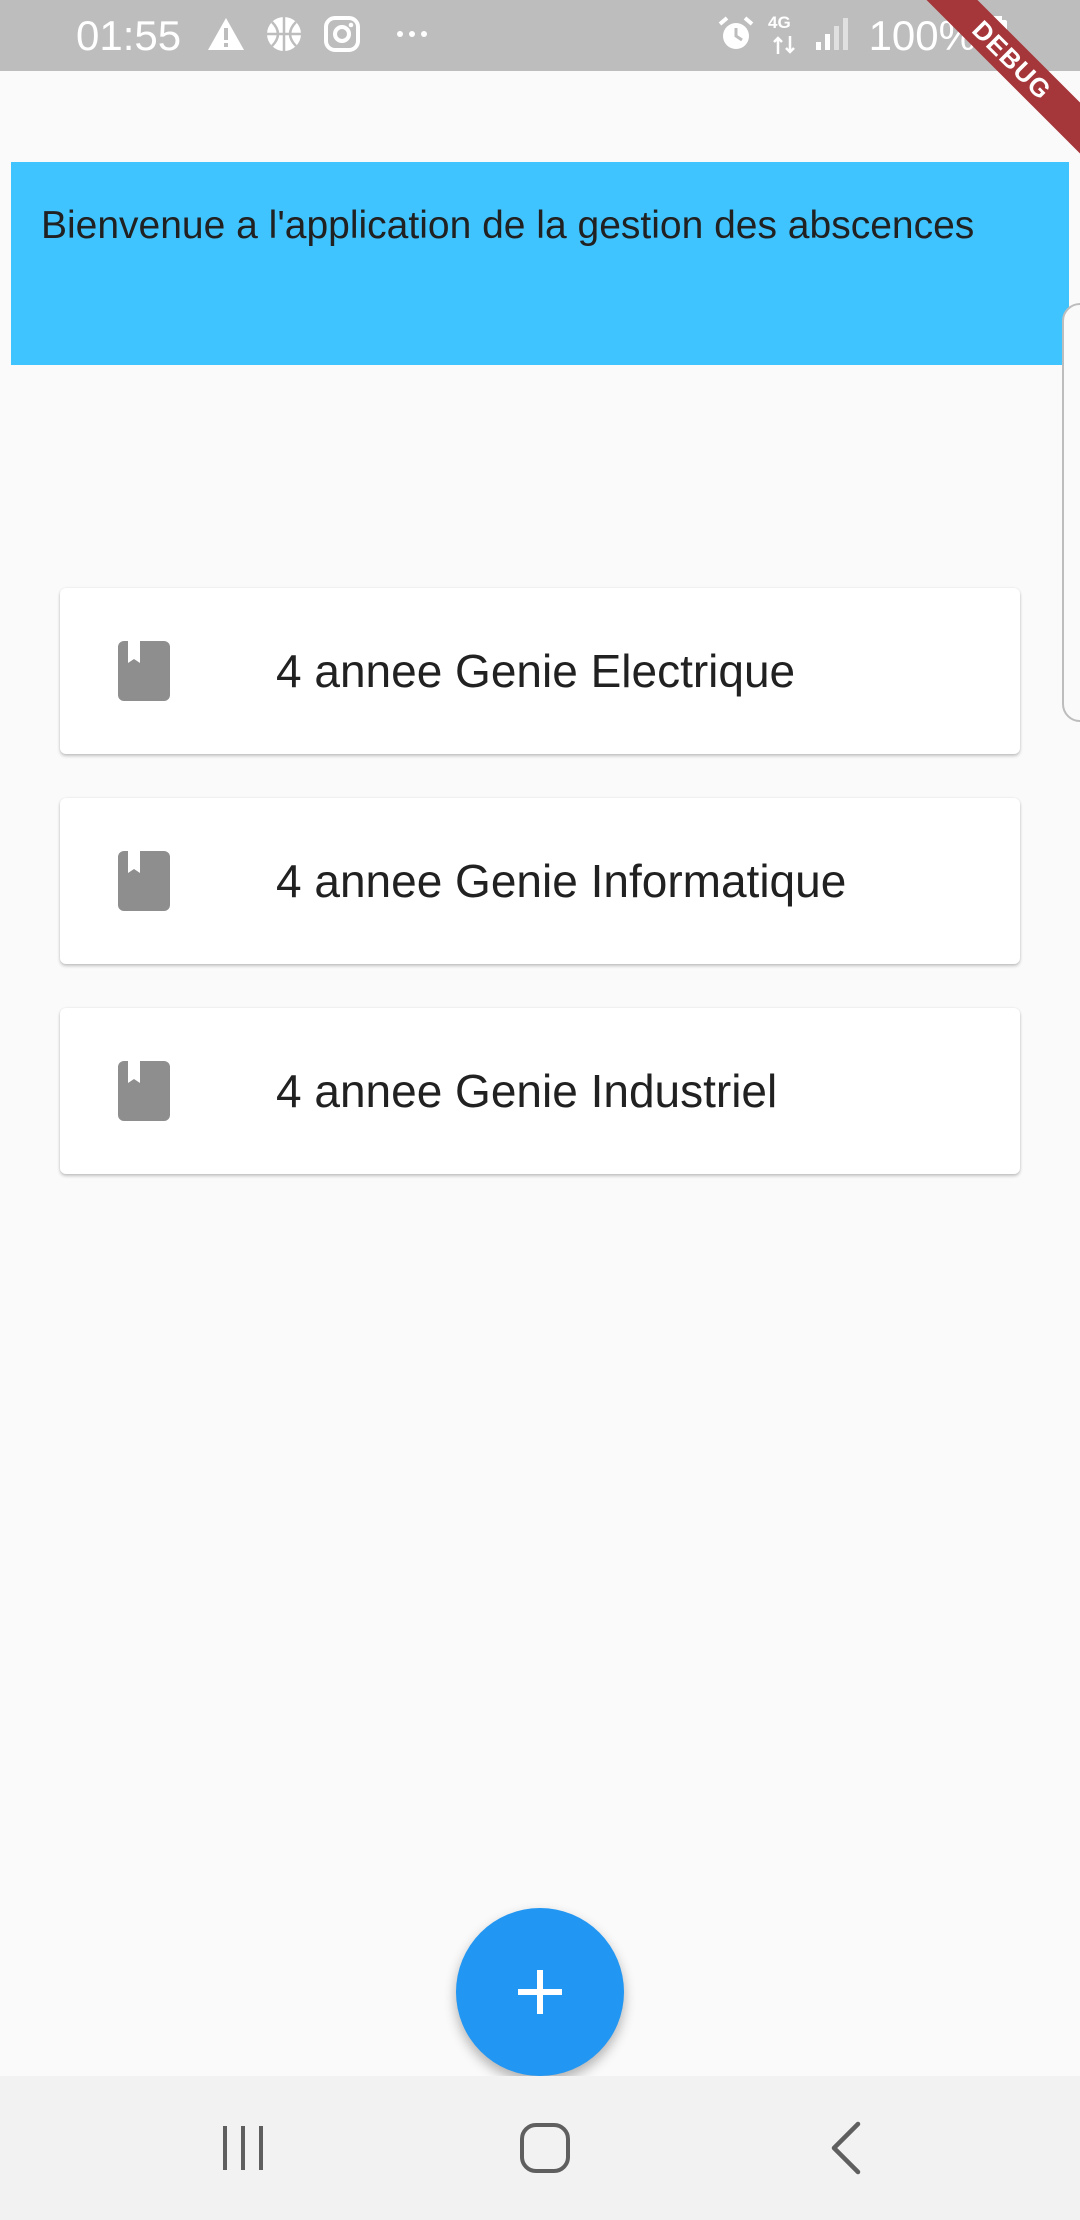 The width and height of the screenshot is (1080, 2220). Describe the element at coordinates (243, 2148) in the screenshot. I see `recent-apps-icon` at that location.